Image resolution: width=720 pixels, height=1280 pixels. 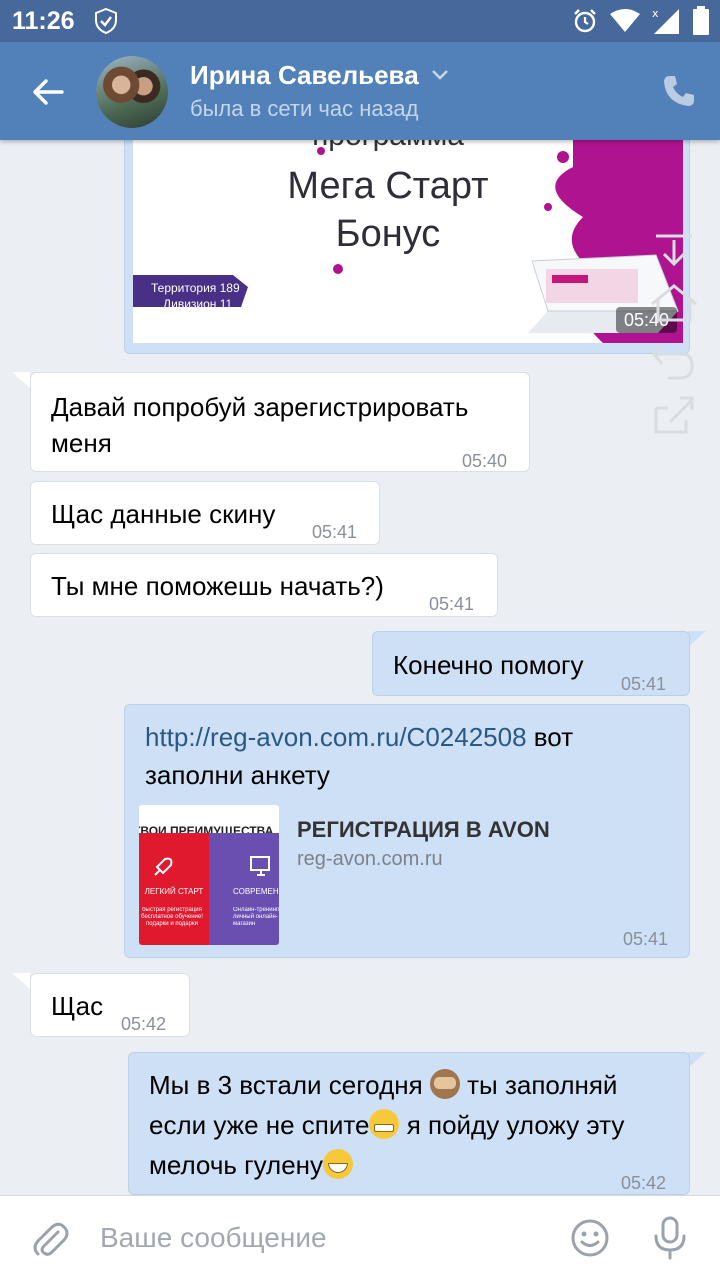 I want to click on message-text-part: ты заполняй, so click(x=538, y=1085).